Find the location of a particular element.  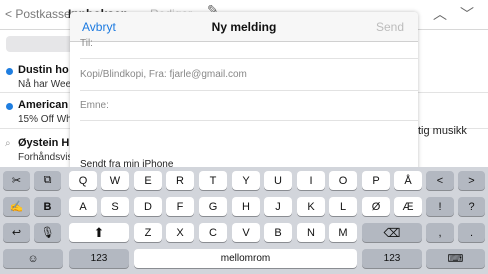

key-s: S is located at coordinates (115, 206).